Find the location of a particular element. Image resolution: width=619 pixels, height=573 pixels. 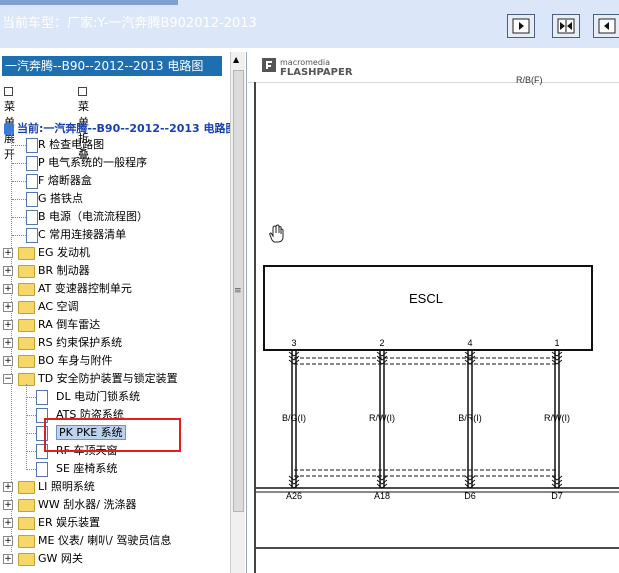

tree-scrollbar: ▲ ≡ is located at coordinates (237, 312).